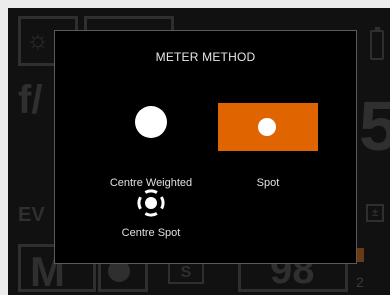  I want to click on option-label: Centre Spot, so click(151, 233).